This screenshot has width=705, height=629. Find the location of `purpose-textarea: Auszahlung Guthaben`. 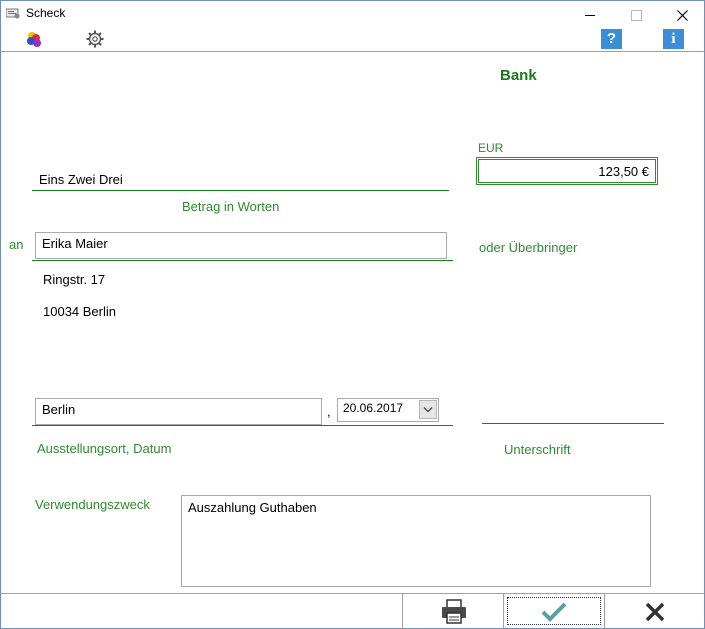

purpose-textarea: Auszahlung Guthaben is located at coordinates (416, 541).